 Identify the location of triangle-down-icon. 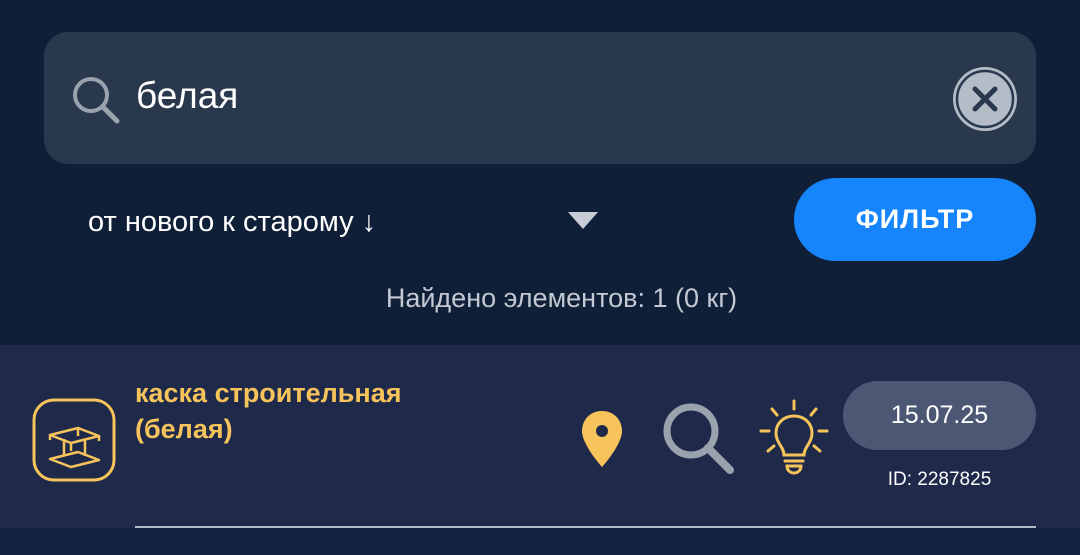
(583, 220).